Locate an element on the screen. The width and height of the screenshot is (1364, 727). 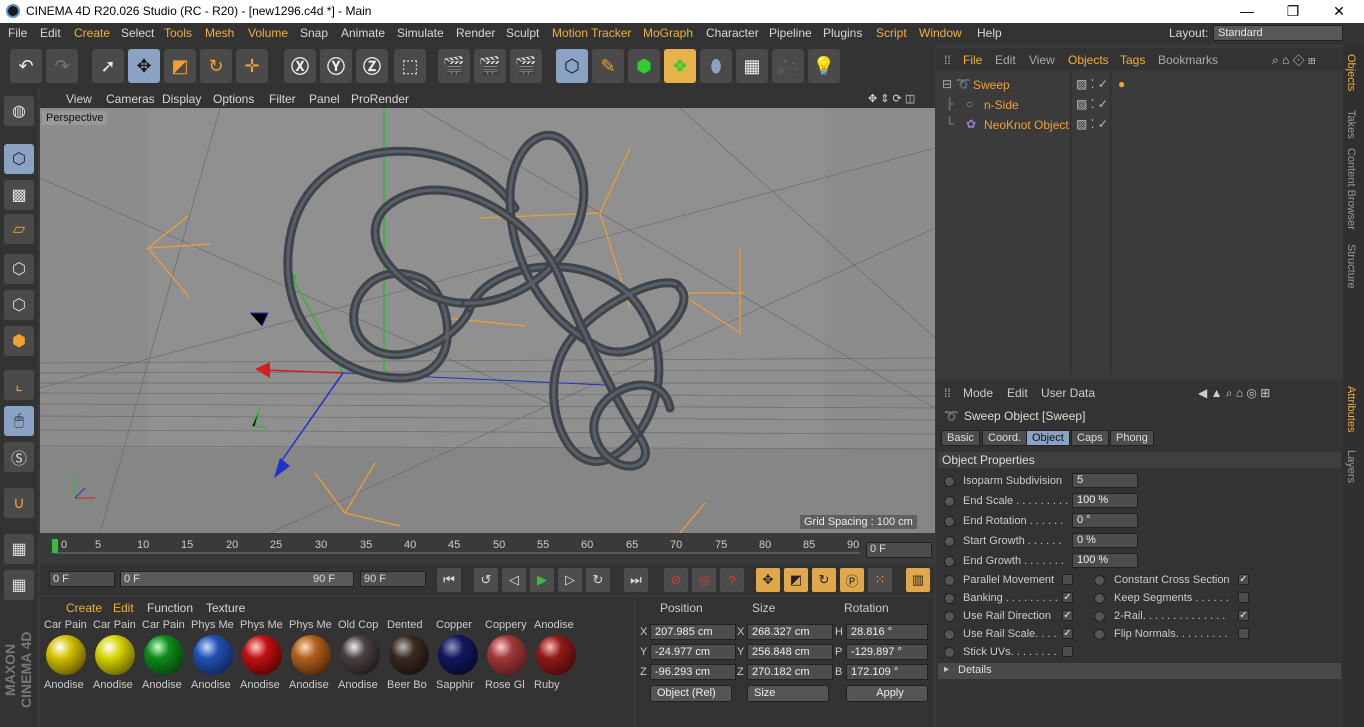
end-rotation-field: 0 ° is located at coordinates (1105, 520).